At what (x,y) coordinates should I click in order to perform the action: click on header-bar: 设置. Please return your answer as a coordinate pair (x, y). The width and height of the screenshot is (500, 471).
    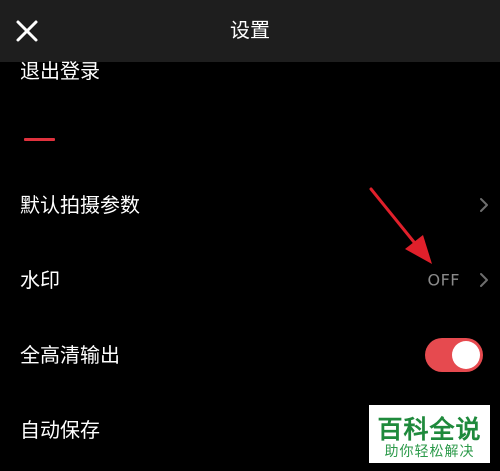
    Looking at the image, I should click on (250, 31).